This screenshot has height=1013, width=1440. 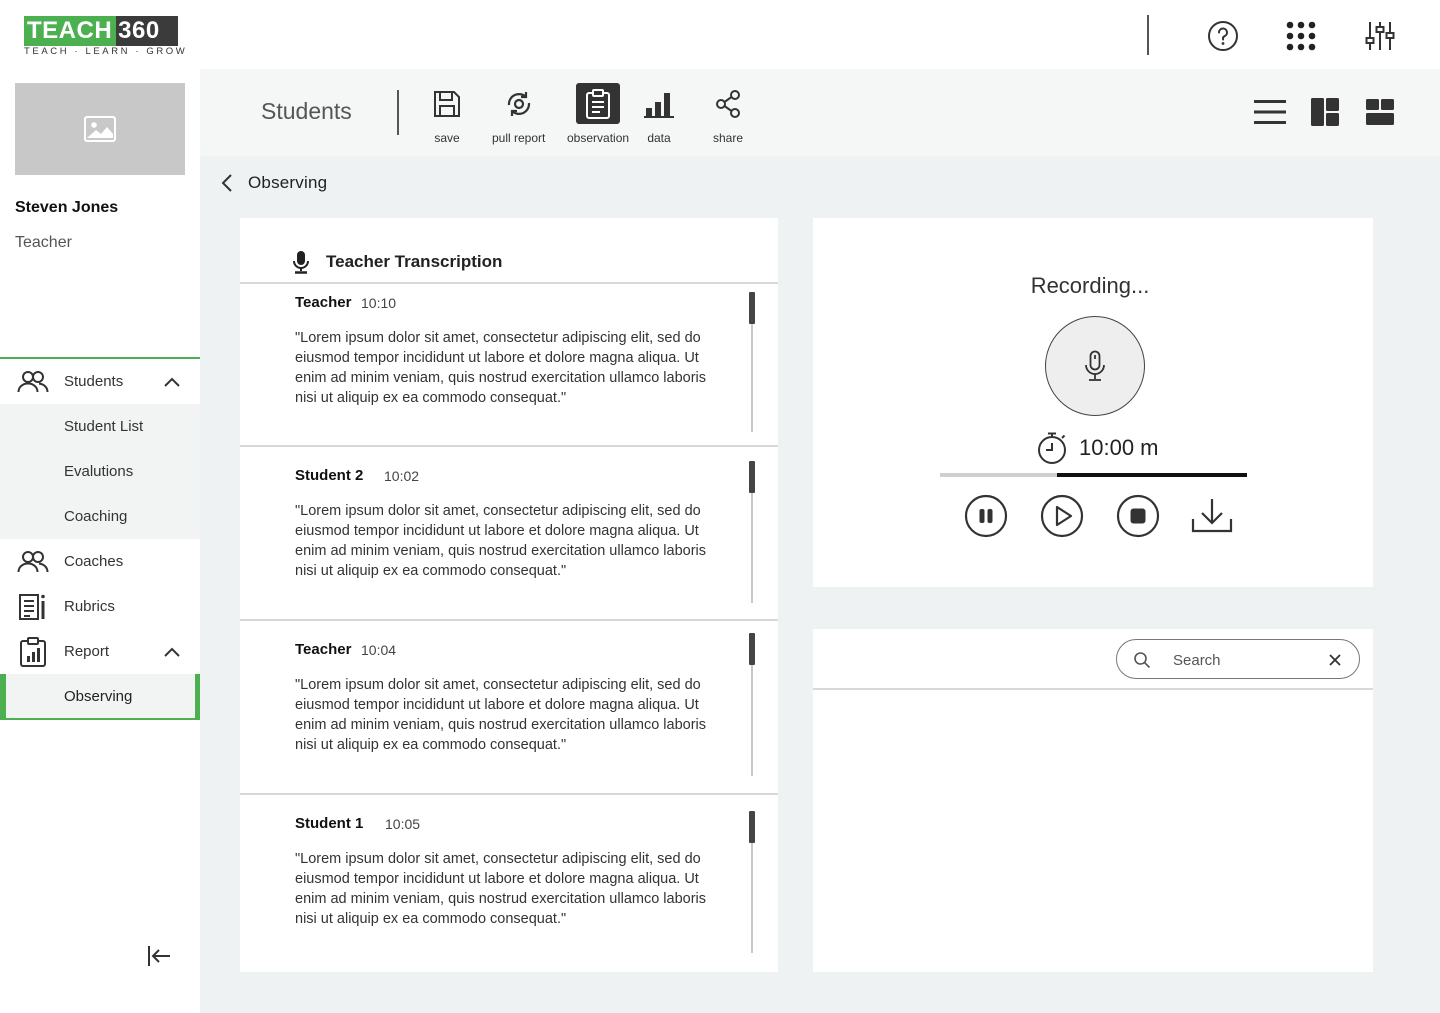 I want to click on timer: 10:00 m, so click(x=1097, y=448).